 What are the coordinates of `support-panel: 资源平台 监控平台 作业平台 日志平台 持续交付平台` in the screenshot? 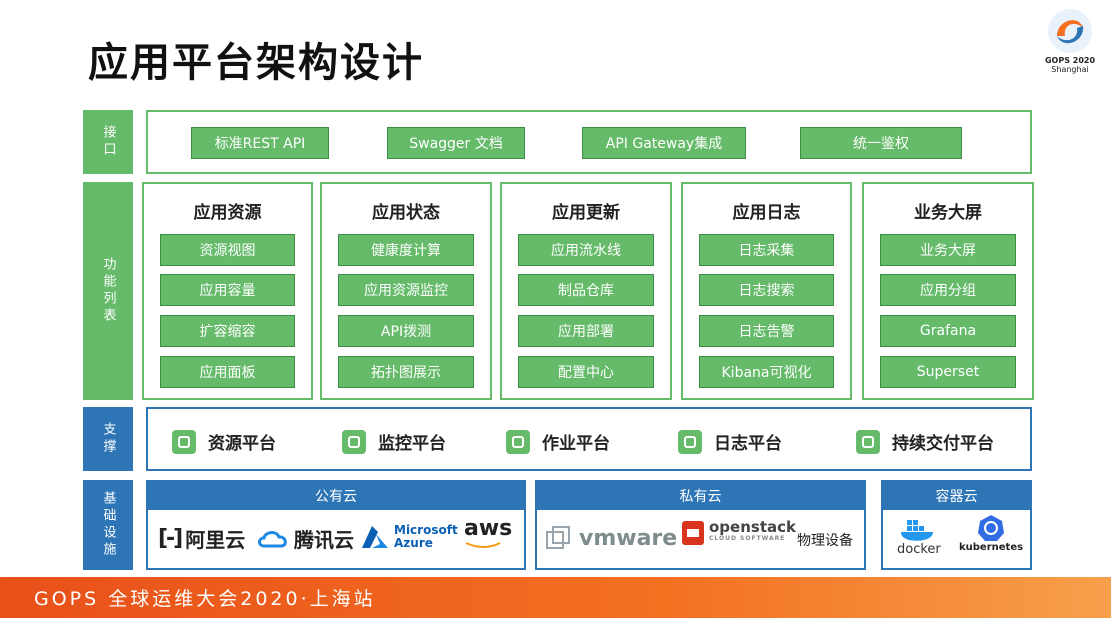 It's located at (589, 439).